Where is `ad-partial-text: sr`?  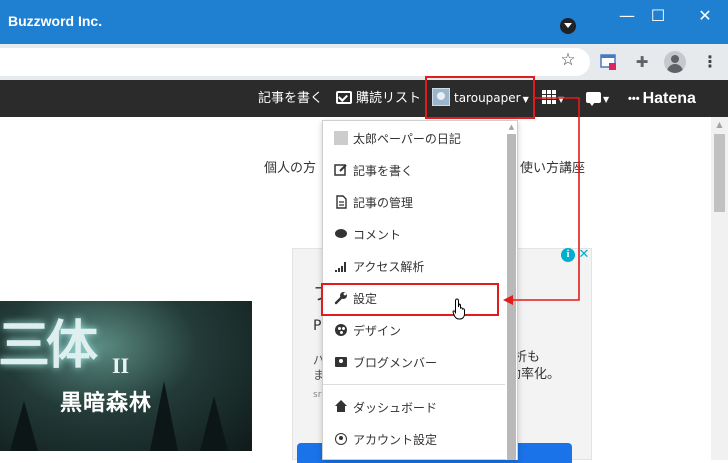 ad-partial-text: sr is located at coordinates (317, 395).